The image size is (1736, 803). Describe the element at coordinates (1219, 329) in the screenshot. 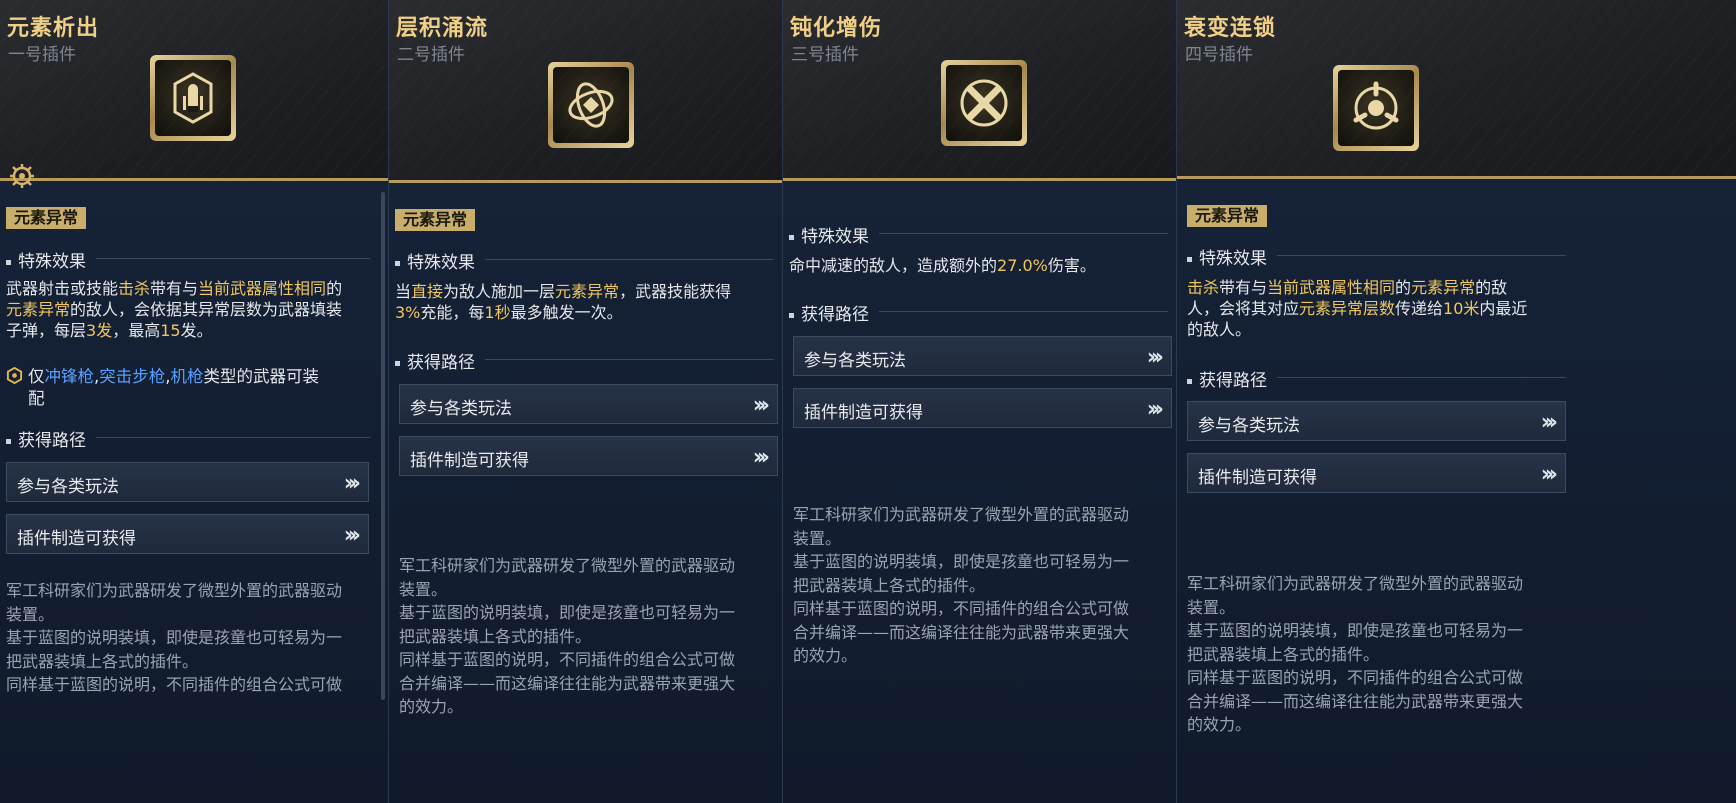

I see `text-segment: 的敌人。` at that location.